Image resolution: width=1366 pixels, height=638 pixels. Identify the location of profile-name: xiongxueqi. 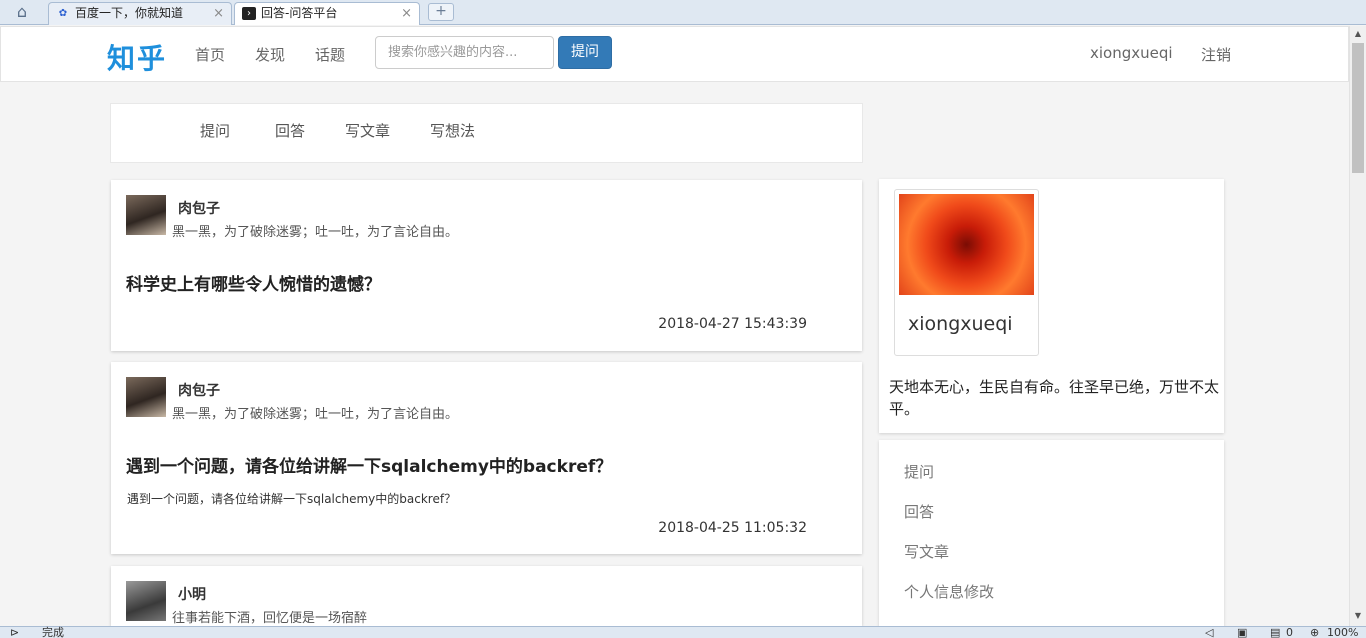
(960, 324).